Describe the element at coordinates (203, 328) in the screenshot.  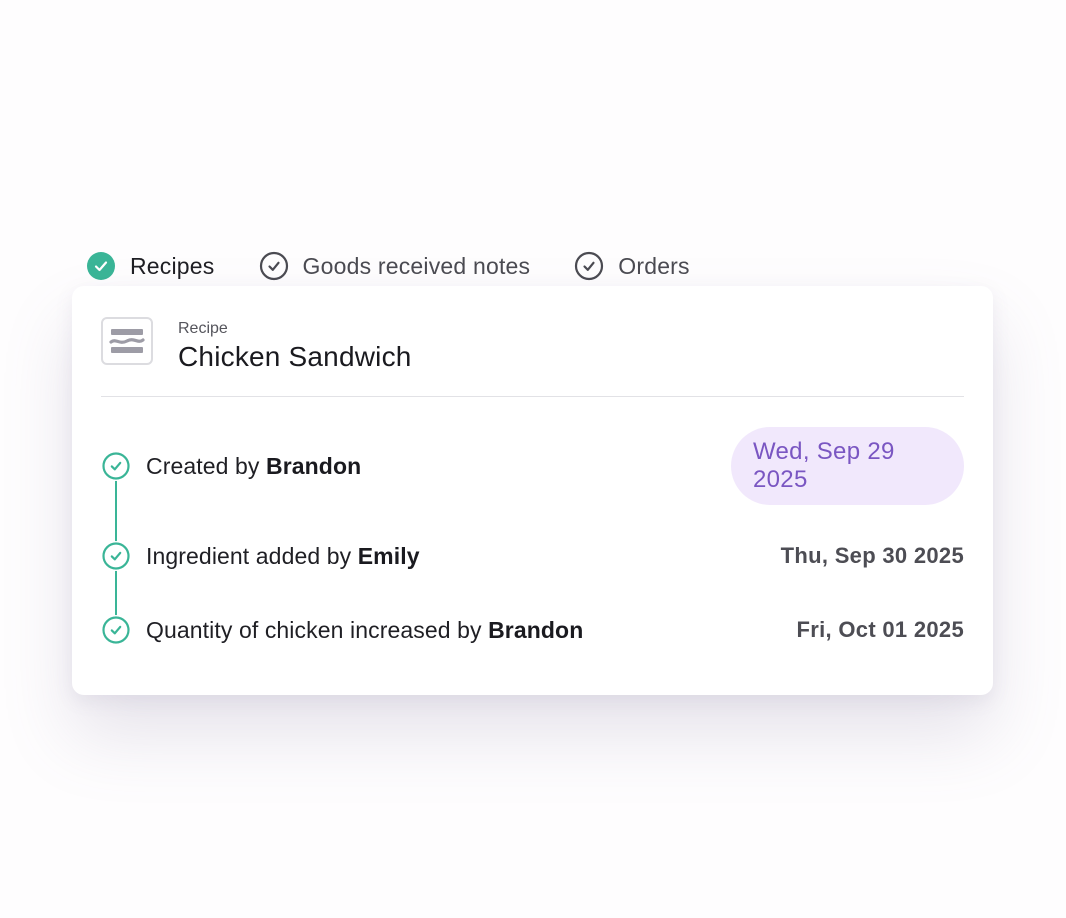
I see `card-type-label: Recipe` at that location.